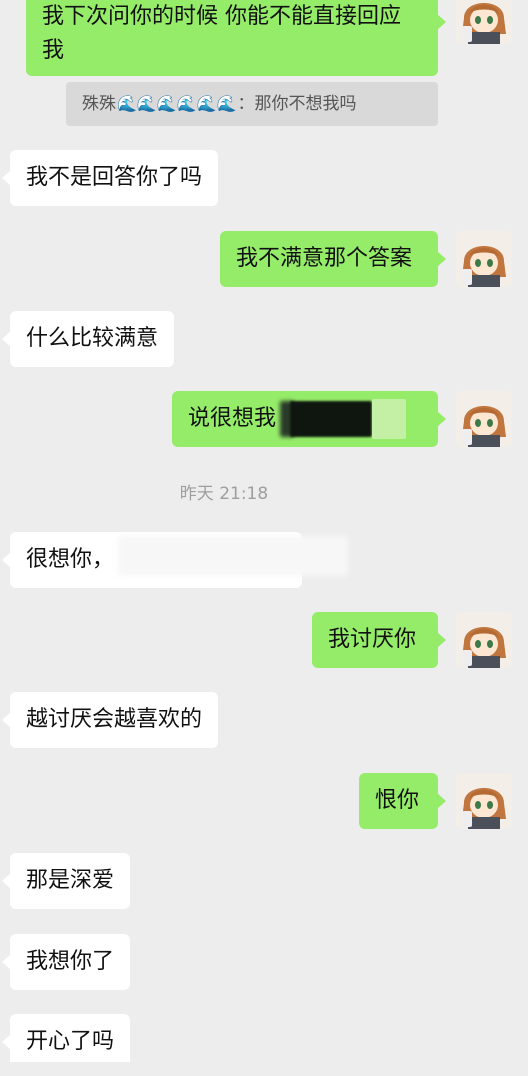  I want to click on message-text: 我想你了, so click(70, 961).